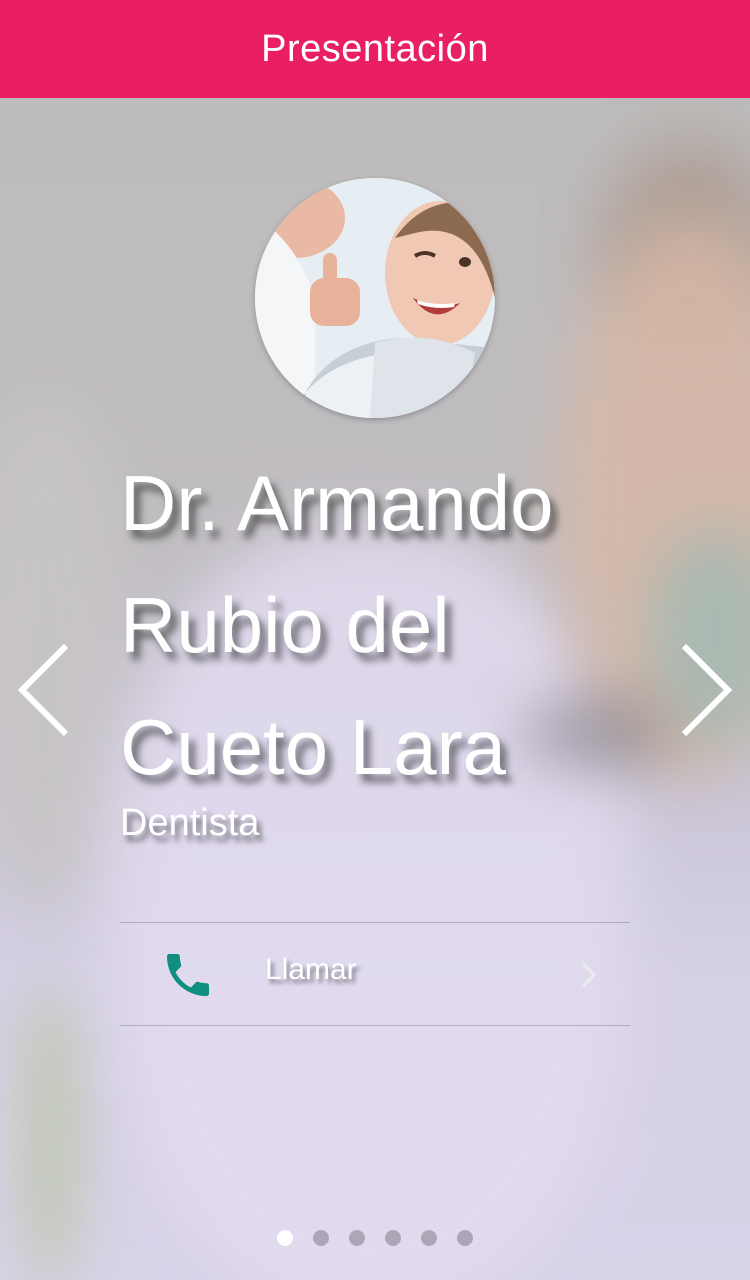  I want to click on phone-icon, so click(188, 975).